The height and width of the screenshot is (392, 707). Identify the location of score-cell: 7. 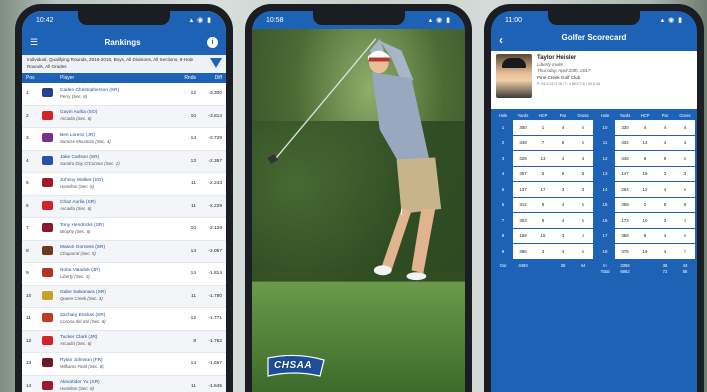
(685, 251).